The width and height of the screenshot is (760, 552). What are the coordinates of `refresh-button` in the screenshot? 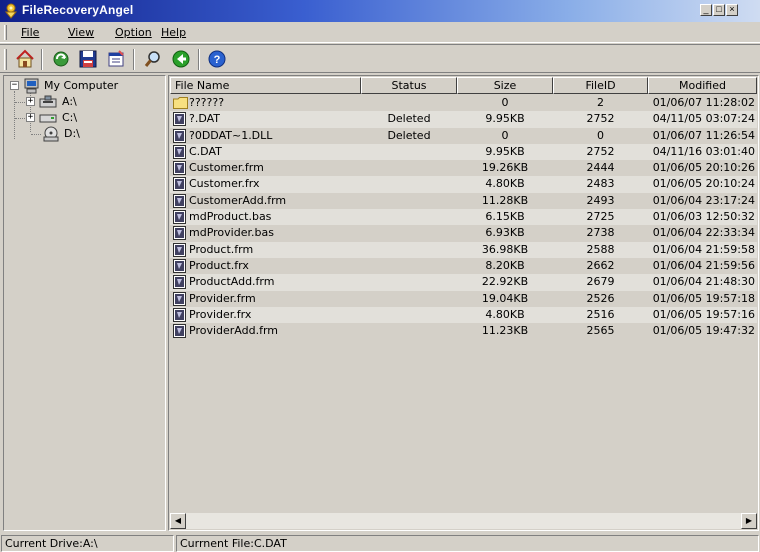 It's located at (61, 59).